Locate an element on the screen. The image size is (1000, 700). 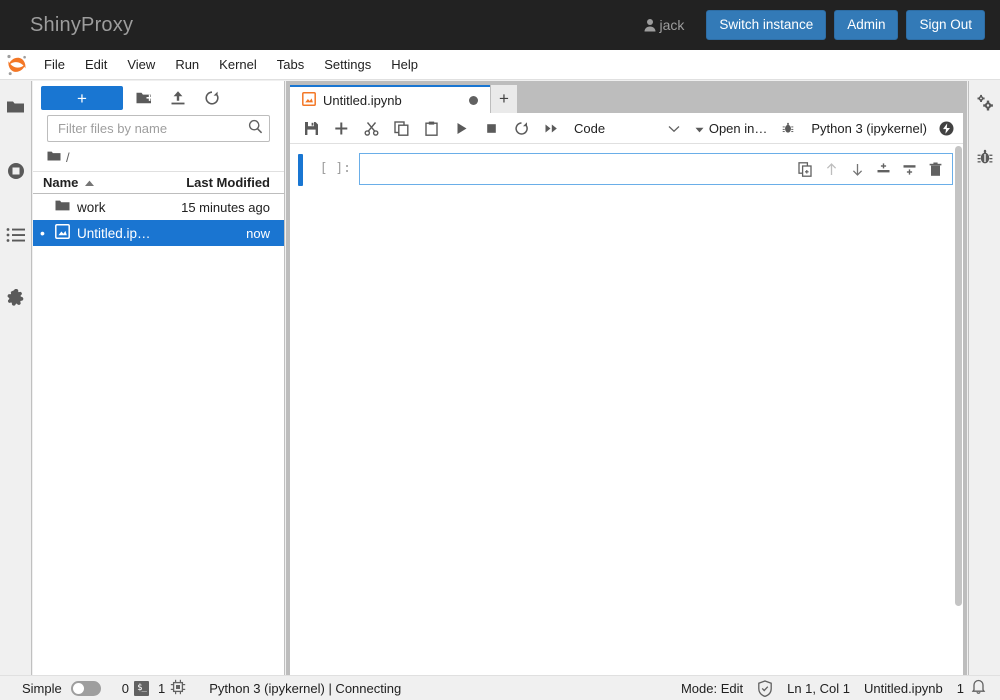
sidebar-item-running-sessions is located at coordinates (16, 173).